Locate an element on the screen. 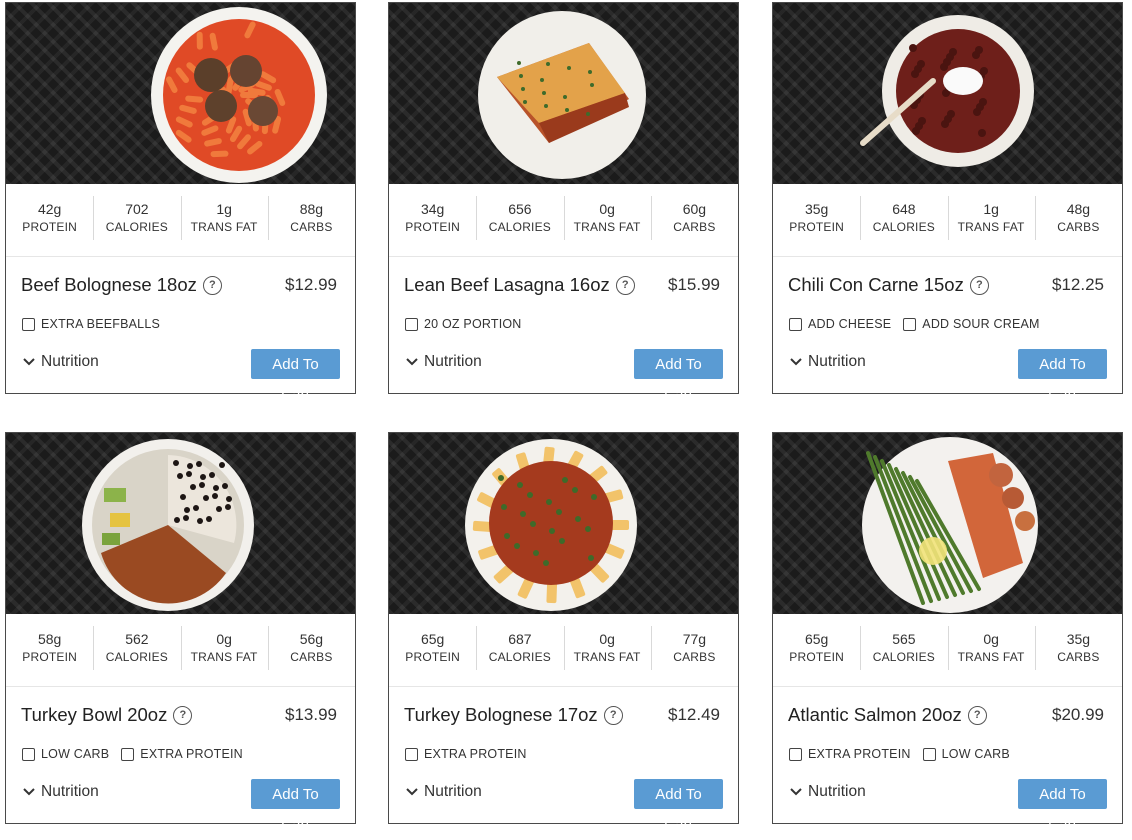  macro-carbs: 77g CARBS is located at coordinates (694, 648).